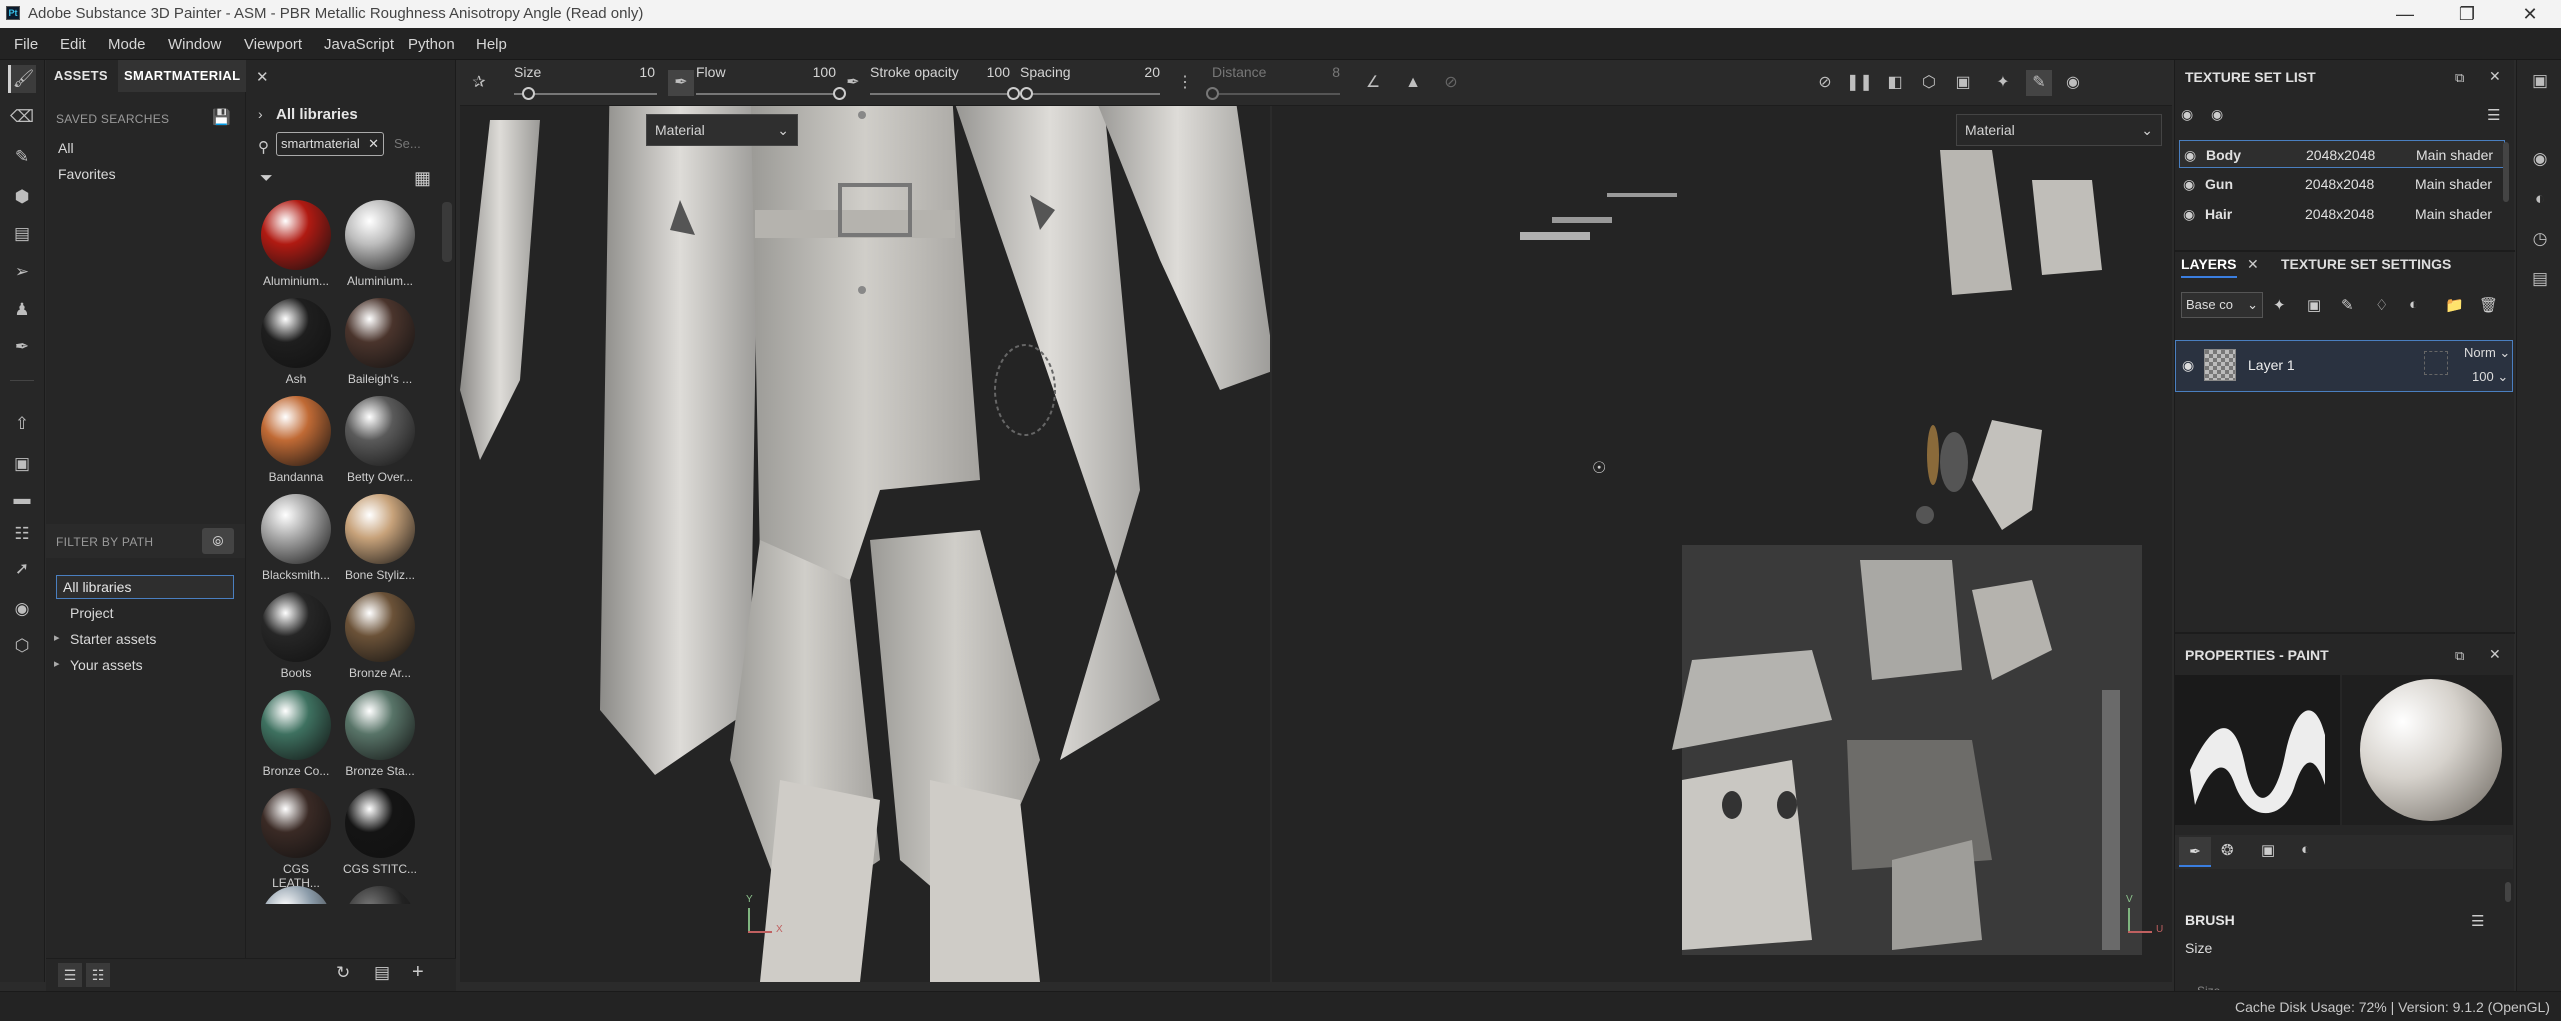 This screenshot has height=1021, width=2561. I want to click on distance-value: 8, so click(1330, 72).